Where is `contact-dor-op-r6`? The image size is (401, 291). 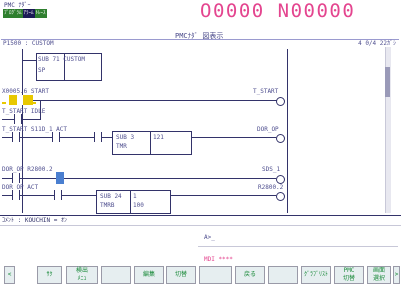
contact-dor-op-r6 is located at coordinates (16, 195).